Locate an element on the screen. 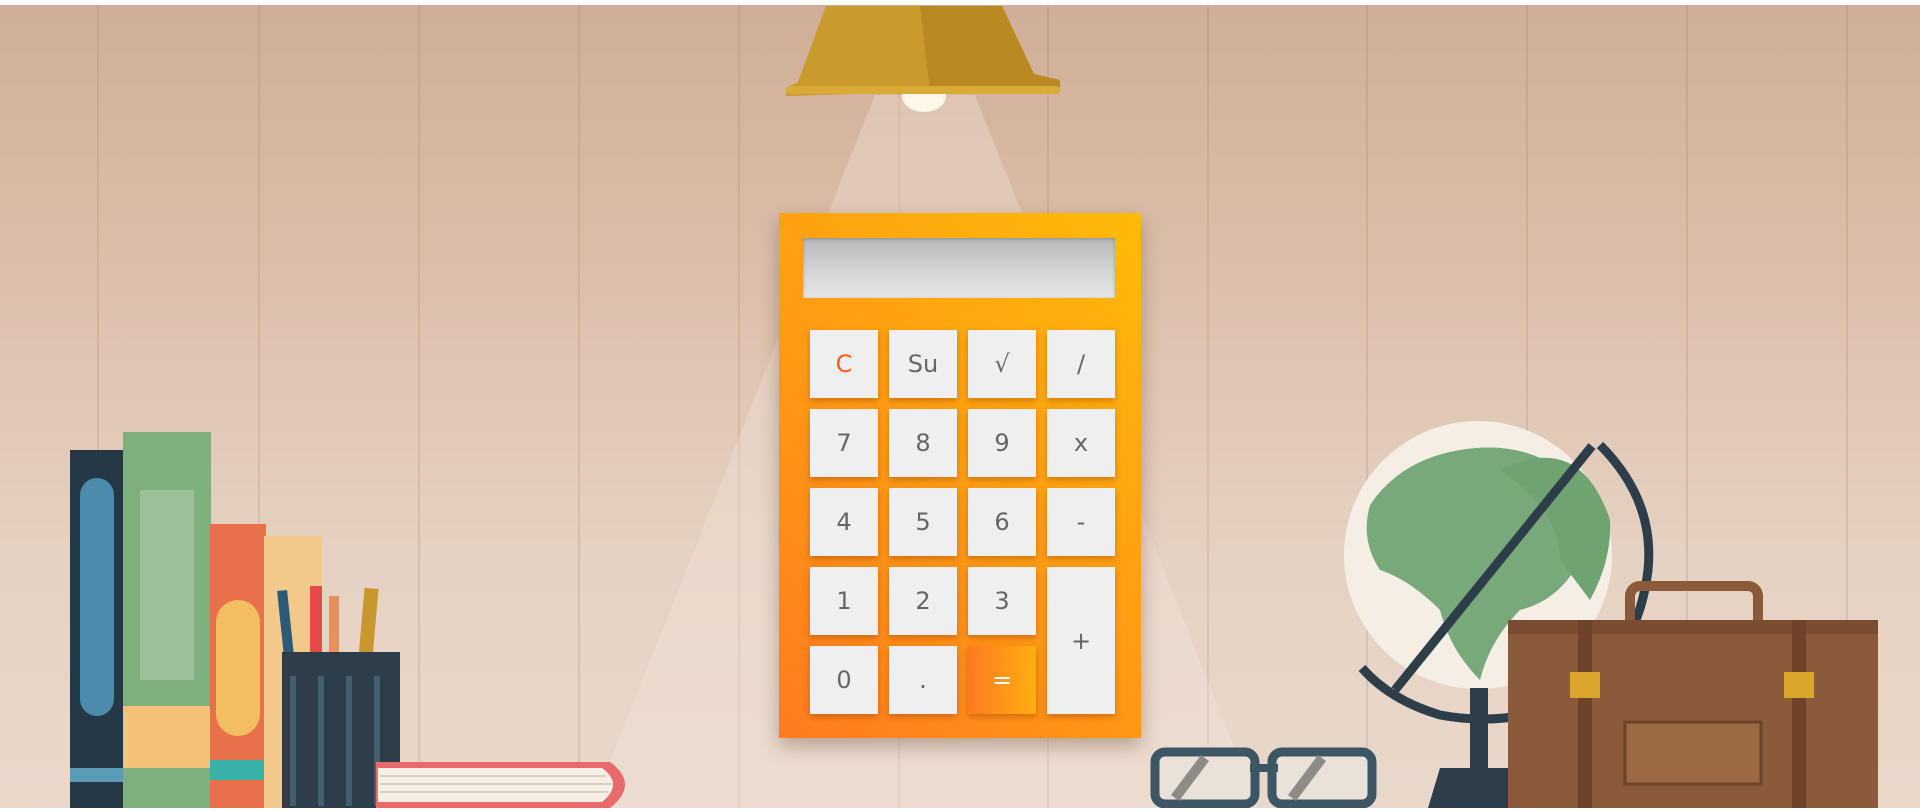 This screenshot has height=812, width=1920. digit-4-button: 4 is located at coordinates (844, 522).